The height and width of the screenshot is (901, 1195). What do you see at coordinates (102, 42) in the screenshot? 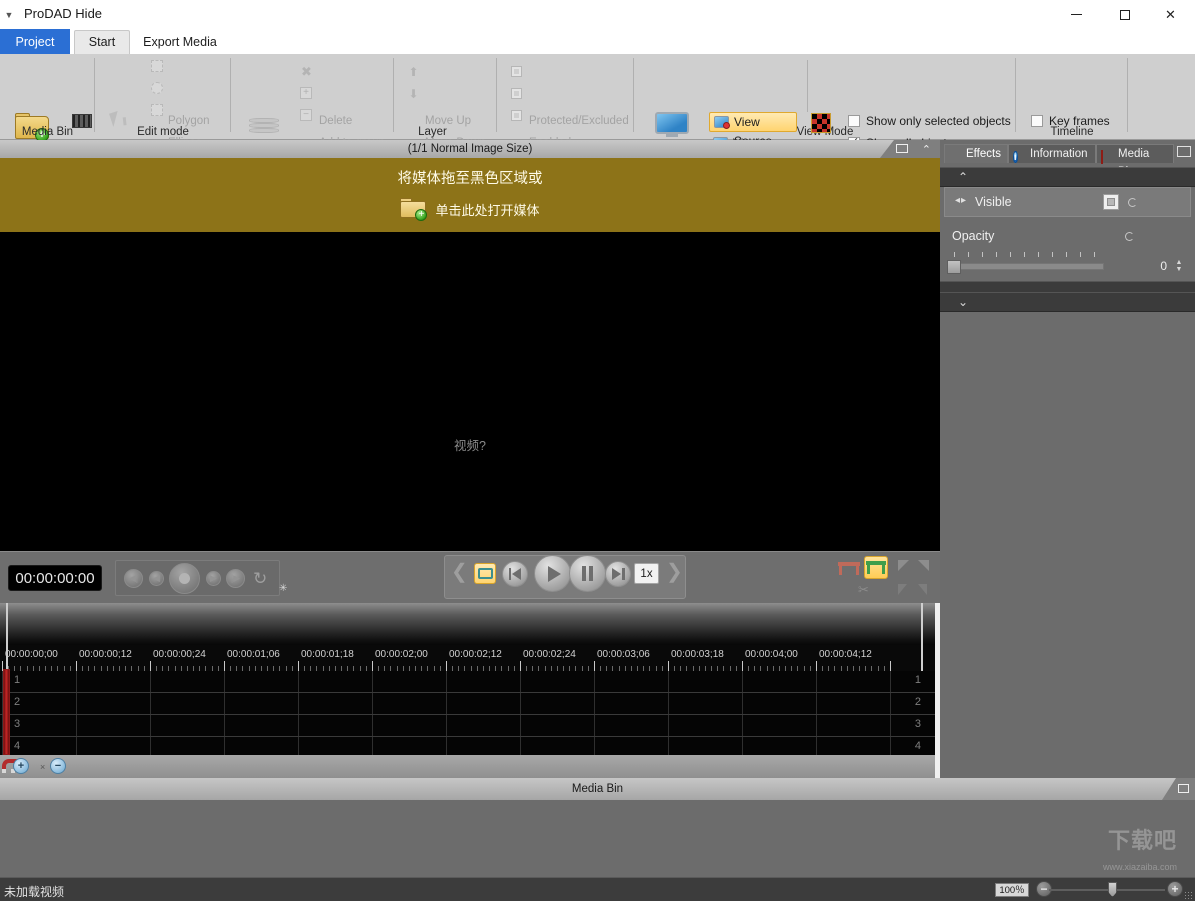
I see `tab-start: Start` at bounding box center [102, 42].